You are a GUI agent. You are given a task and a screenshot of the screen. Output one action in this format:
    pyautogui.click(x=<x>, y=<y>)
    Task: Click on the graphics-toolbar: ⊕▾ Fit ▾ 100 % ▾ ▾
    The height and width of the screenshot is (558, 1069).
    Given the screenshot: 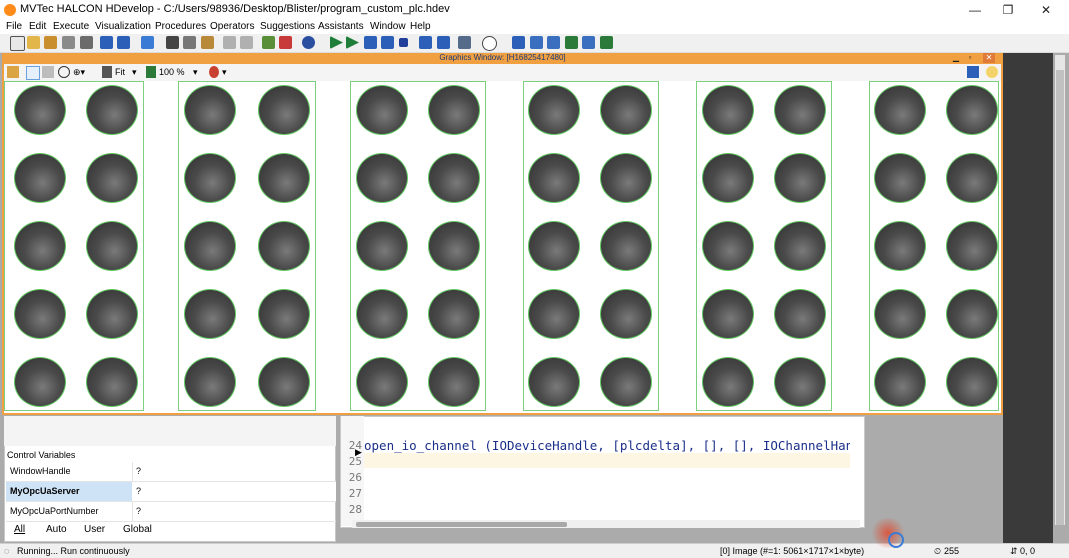 What is the action you would take?
    pyautogui.click(x=502, y=72)
    